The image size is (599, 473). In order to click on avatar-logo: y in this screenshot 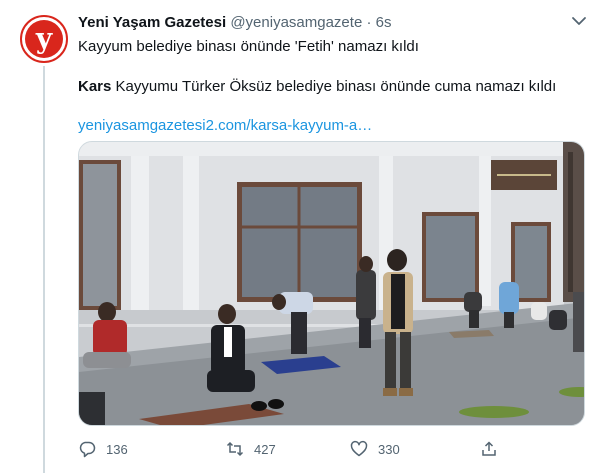, I will do `click(44, 39)`.